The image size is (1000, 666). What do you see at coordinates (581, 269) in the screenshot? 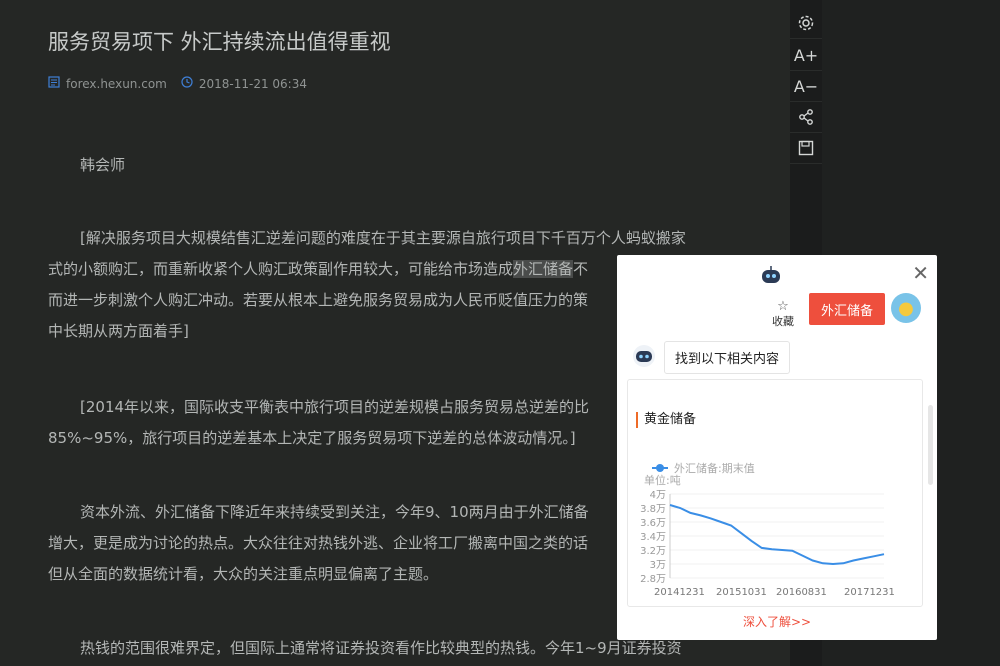
I see `text-span: 不` at bounding box center [581, 269].